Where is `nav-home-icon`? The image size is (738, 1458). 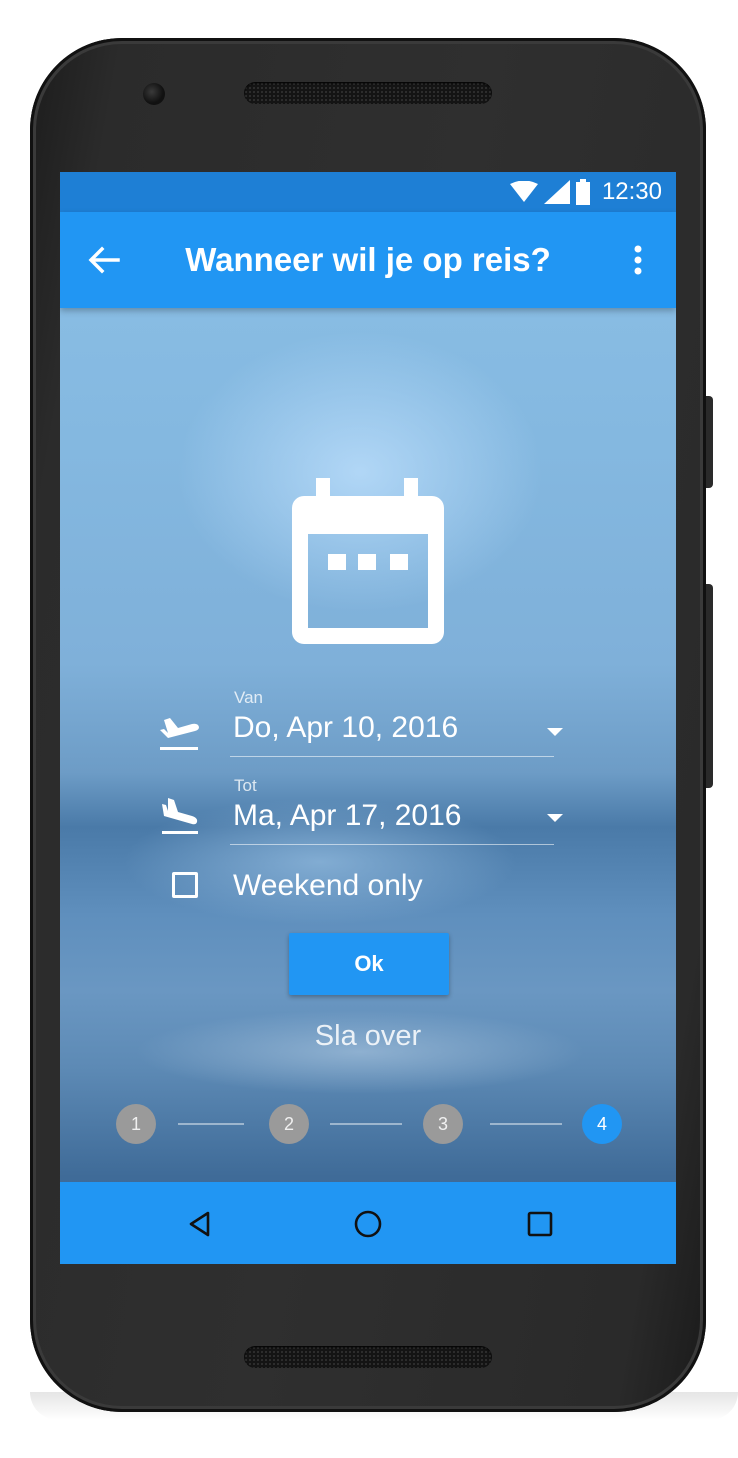
nav-home-icon is located at coordinates (368, 1224).